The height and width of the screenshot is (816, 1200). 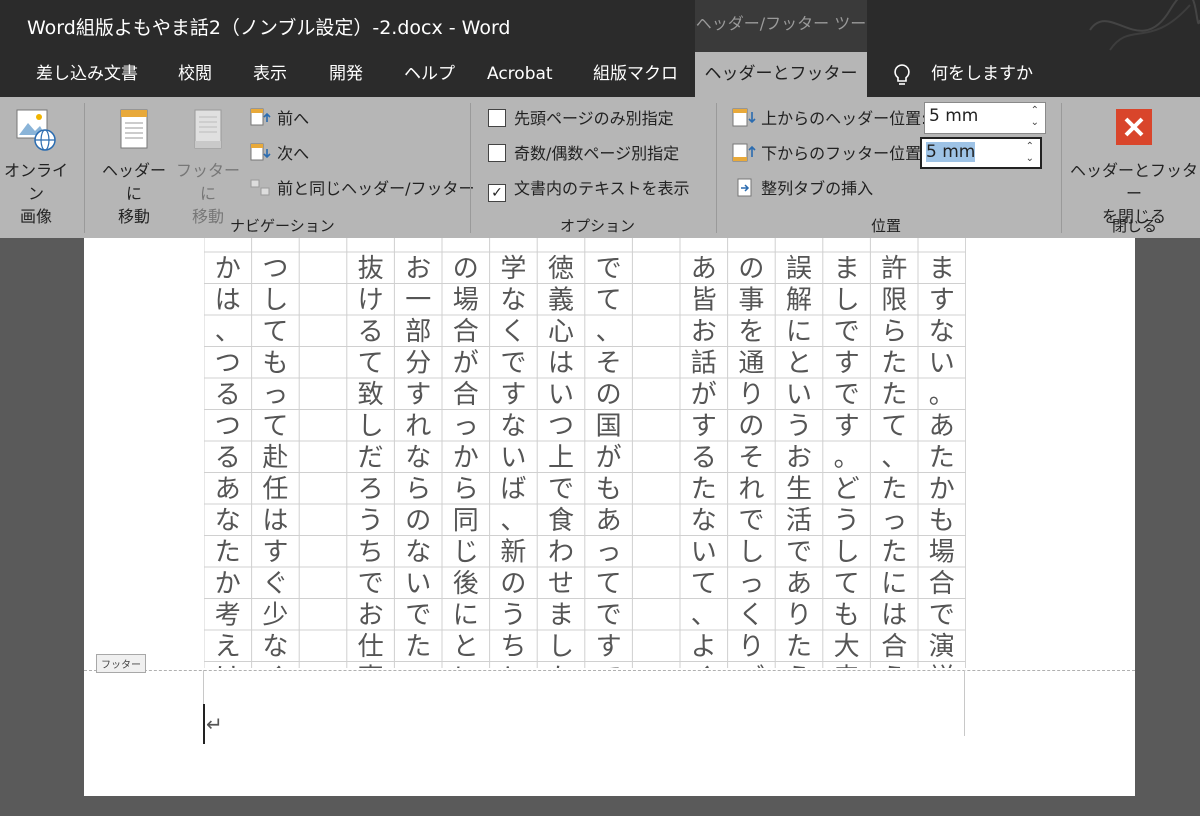 I want to click on document-char: そ, so click(x=751, y=458).